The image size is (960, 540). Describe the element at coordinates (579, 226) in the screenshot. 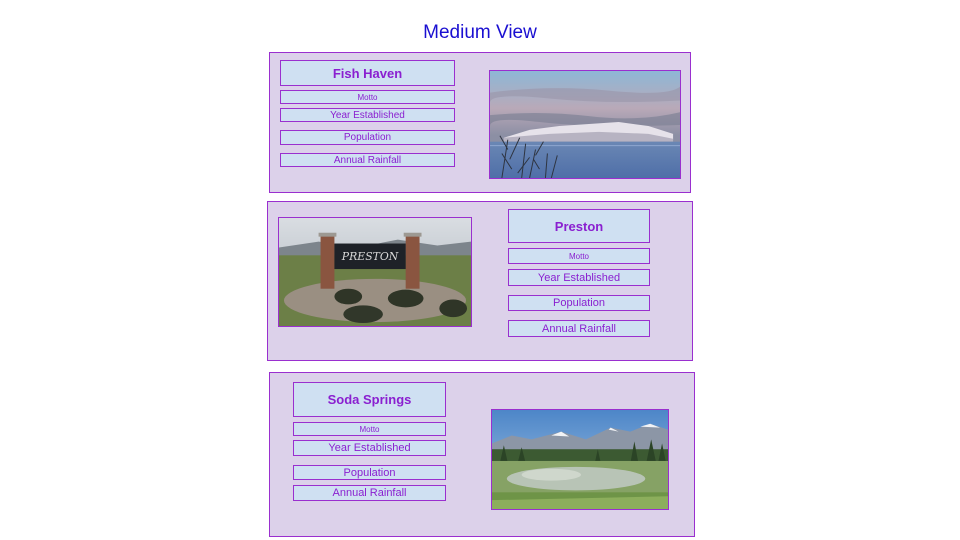

I see `town-name: Preston` at that location.